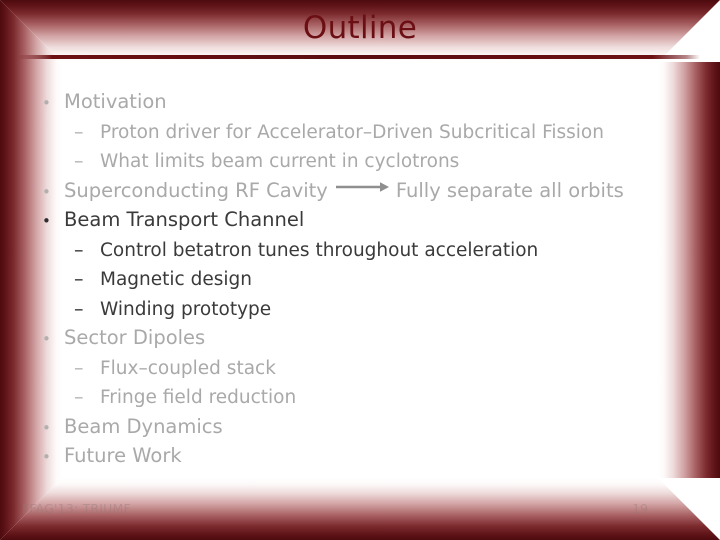  What do you see at coordinates (509, 190) in the screenshot?
I see `outline-item-annotation: Fully separate all orbits` at bounding box center [509, 190].